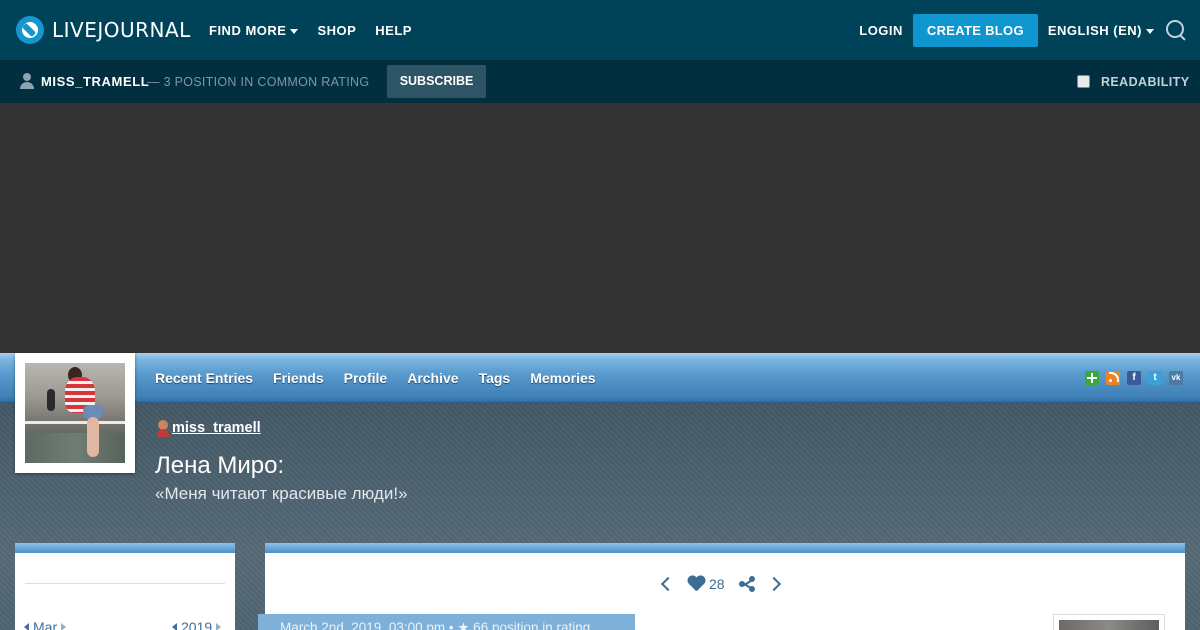 This screenshot has width=1200, height=630. I want to click on journal-subtitle: «Меня читают красивые люди!», so click(281, 493).